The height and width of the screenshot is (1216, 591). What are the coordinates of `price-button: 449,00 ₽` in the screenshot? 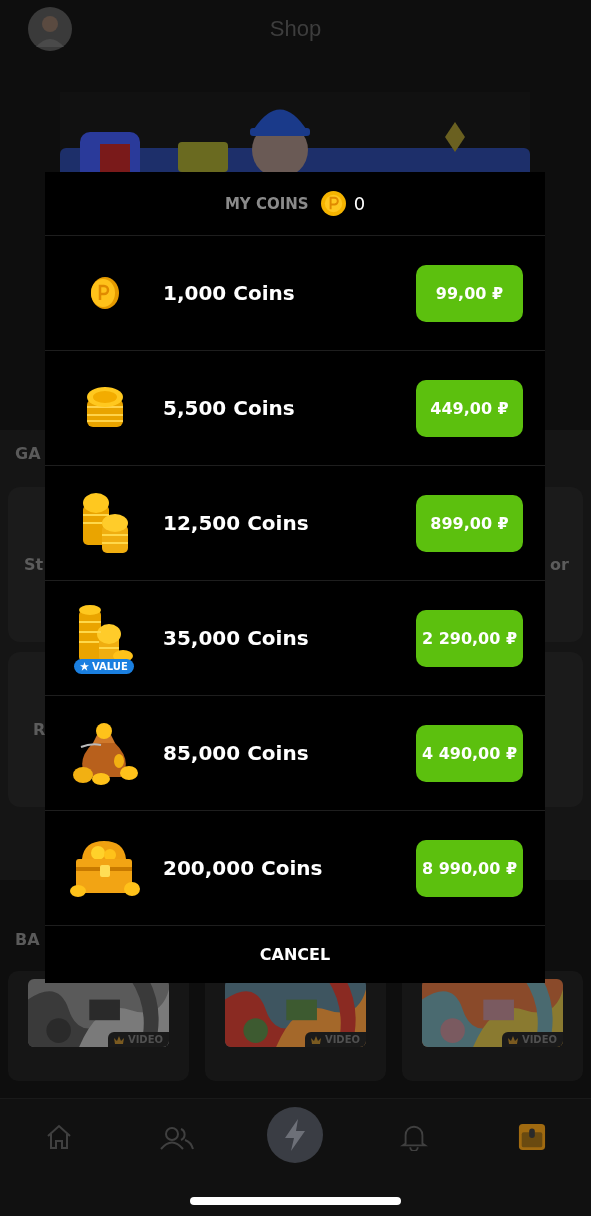 It's located at (469, 408).